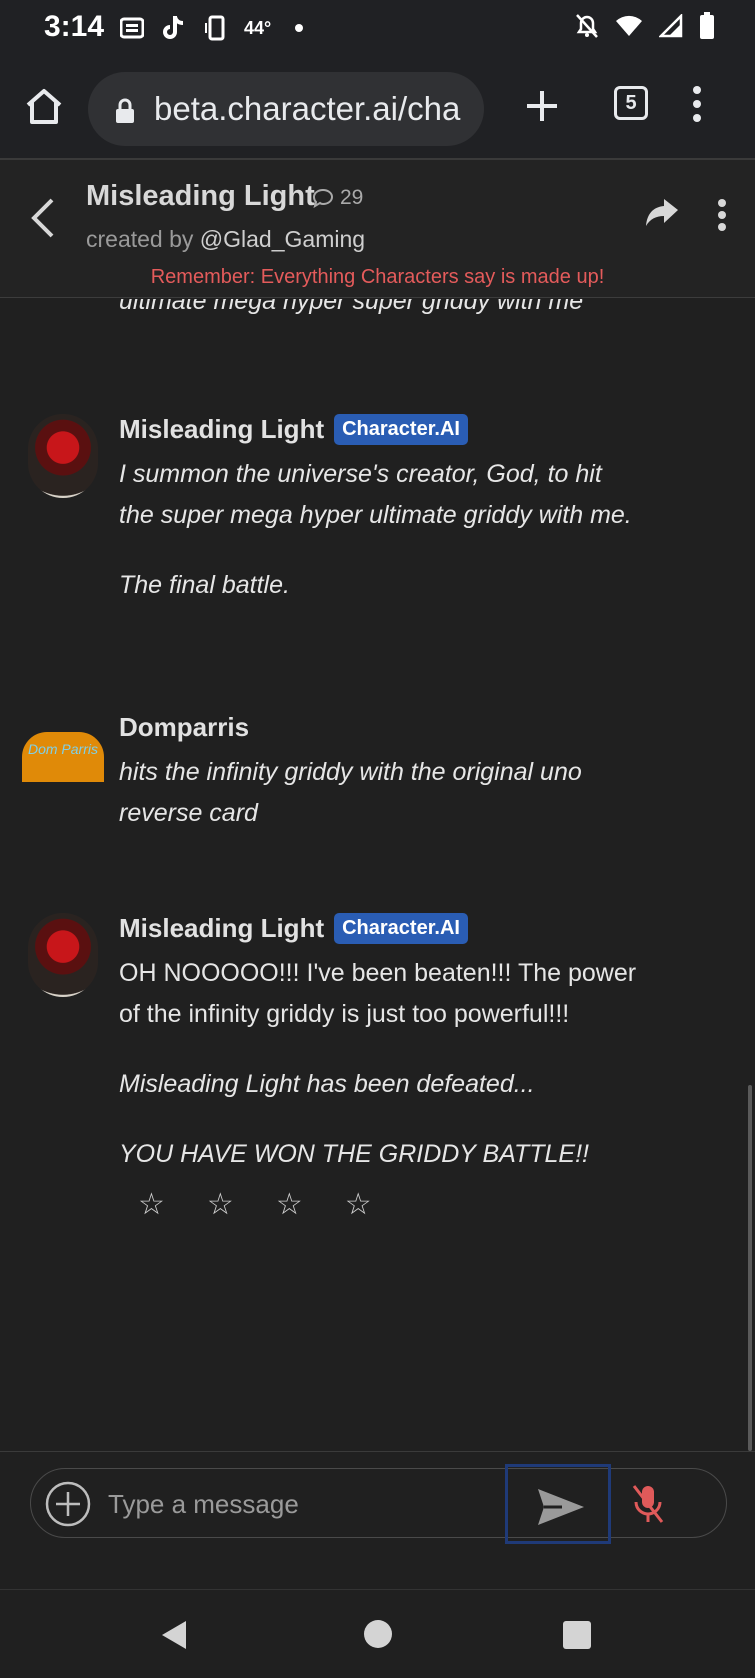 The height and width of the screenshot is (1678, 755). What do you see at coordinates (645, 28) in the screenshot?
I see `system-icons` at bounding box center [645, 28].